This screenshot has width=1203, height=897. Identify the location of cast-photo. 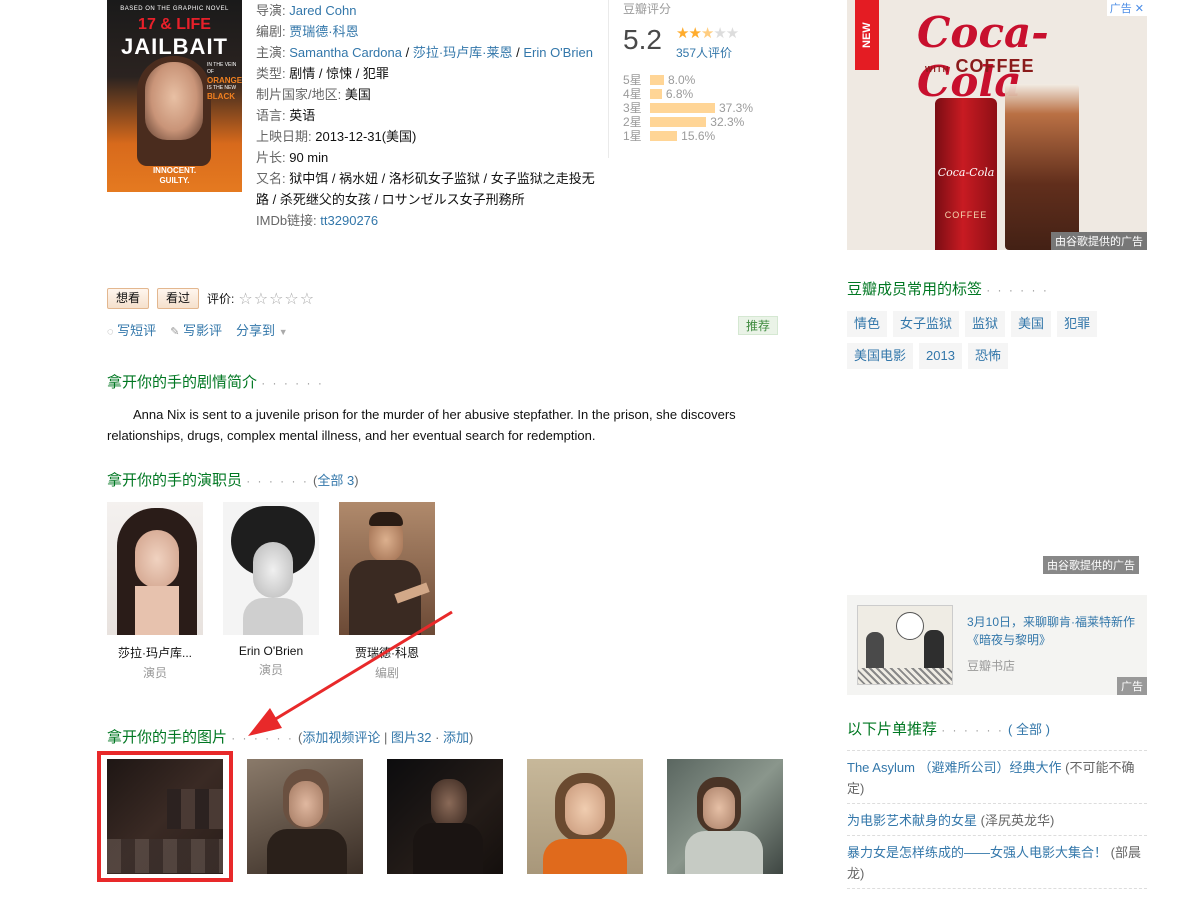
(155, 568).